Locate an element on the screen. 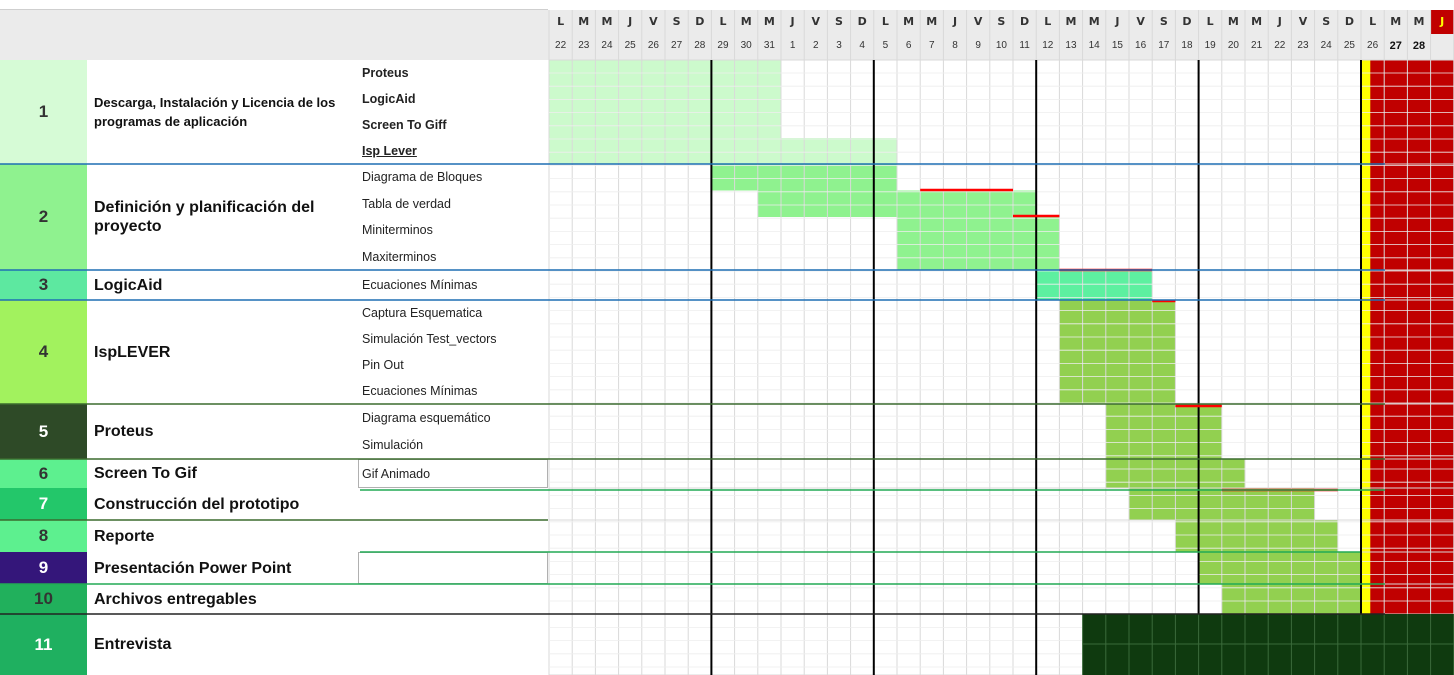 This screenshot has height=675, width=1454. deadline-column is located at coordinates (1412, 337).